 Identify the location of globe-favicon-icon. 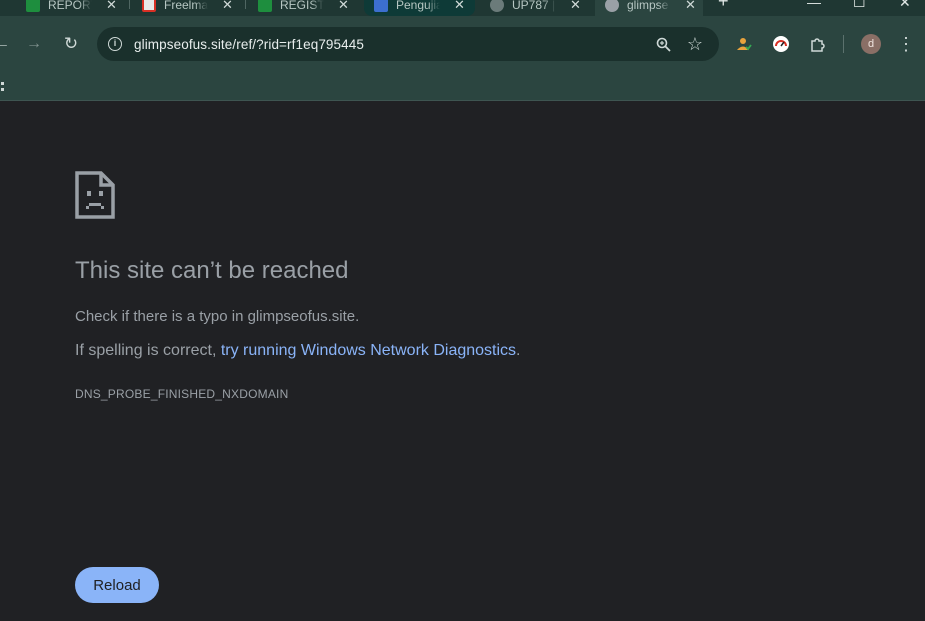
(612, 6).